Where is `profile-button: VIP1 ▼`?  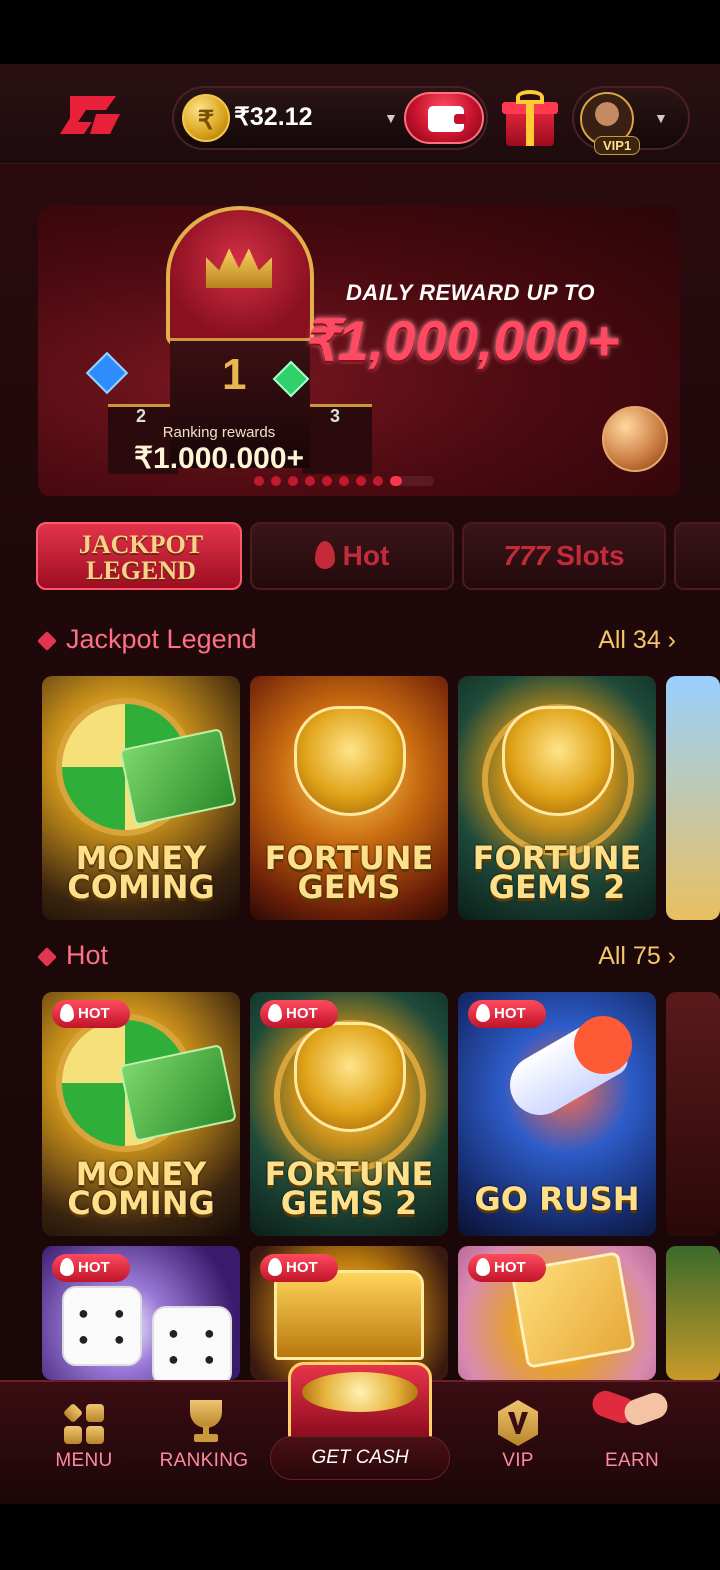
profile-button: VIP1 ▼ is located at coordinates (631, 120).